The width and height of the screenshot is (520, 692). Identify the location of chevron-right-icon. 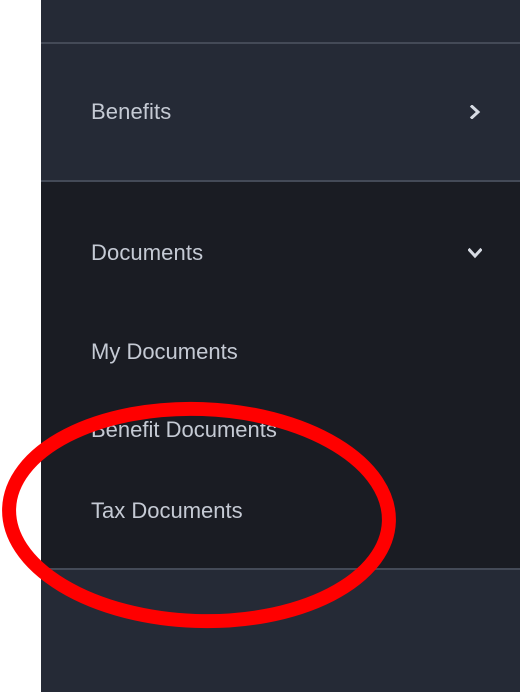
(475, 112).